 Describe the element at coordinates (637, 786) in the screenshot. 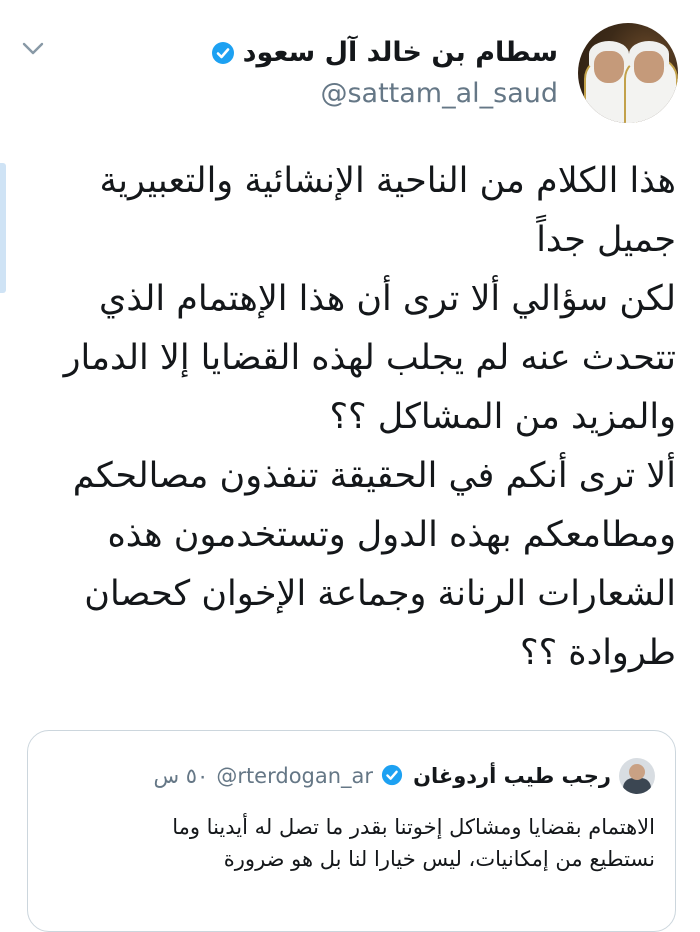

I see `quoted-avatar-suit` at that location.